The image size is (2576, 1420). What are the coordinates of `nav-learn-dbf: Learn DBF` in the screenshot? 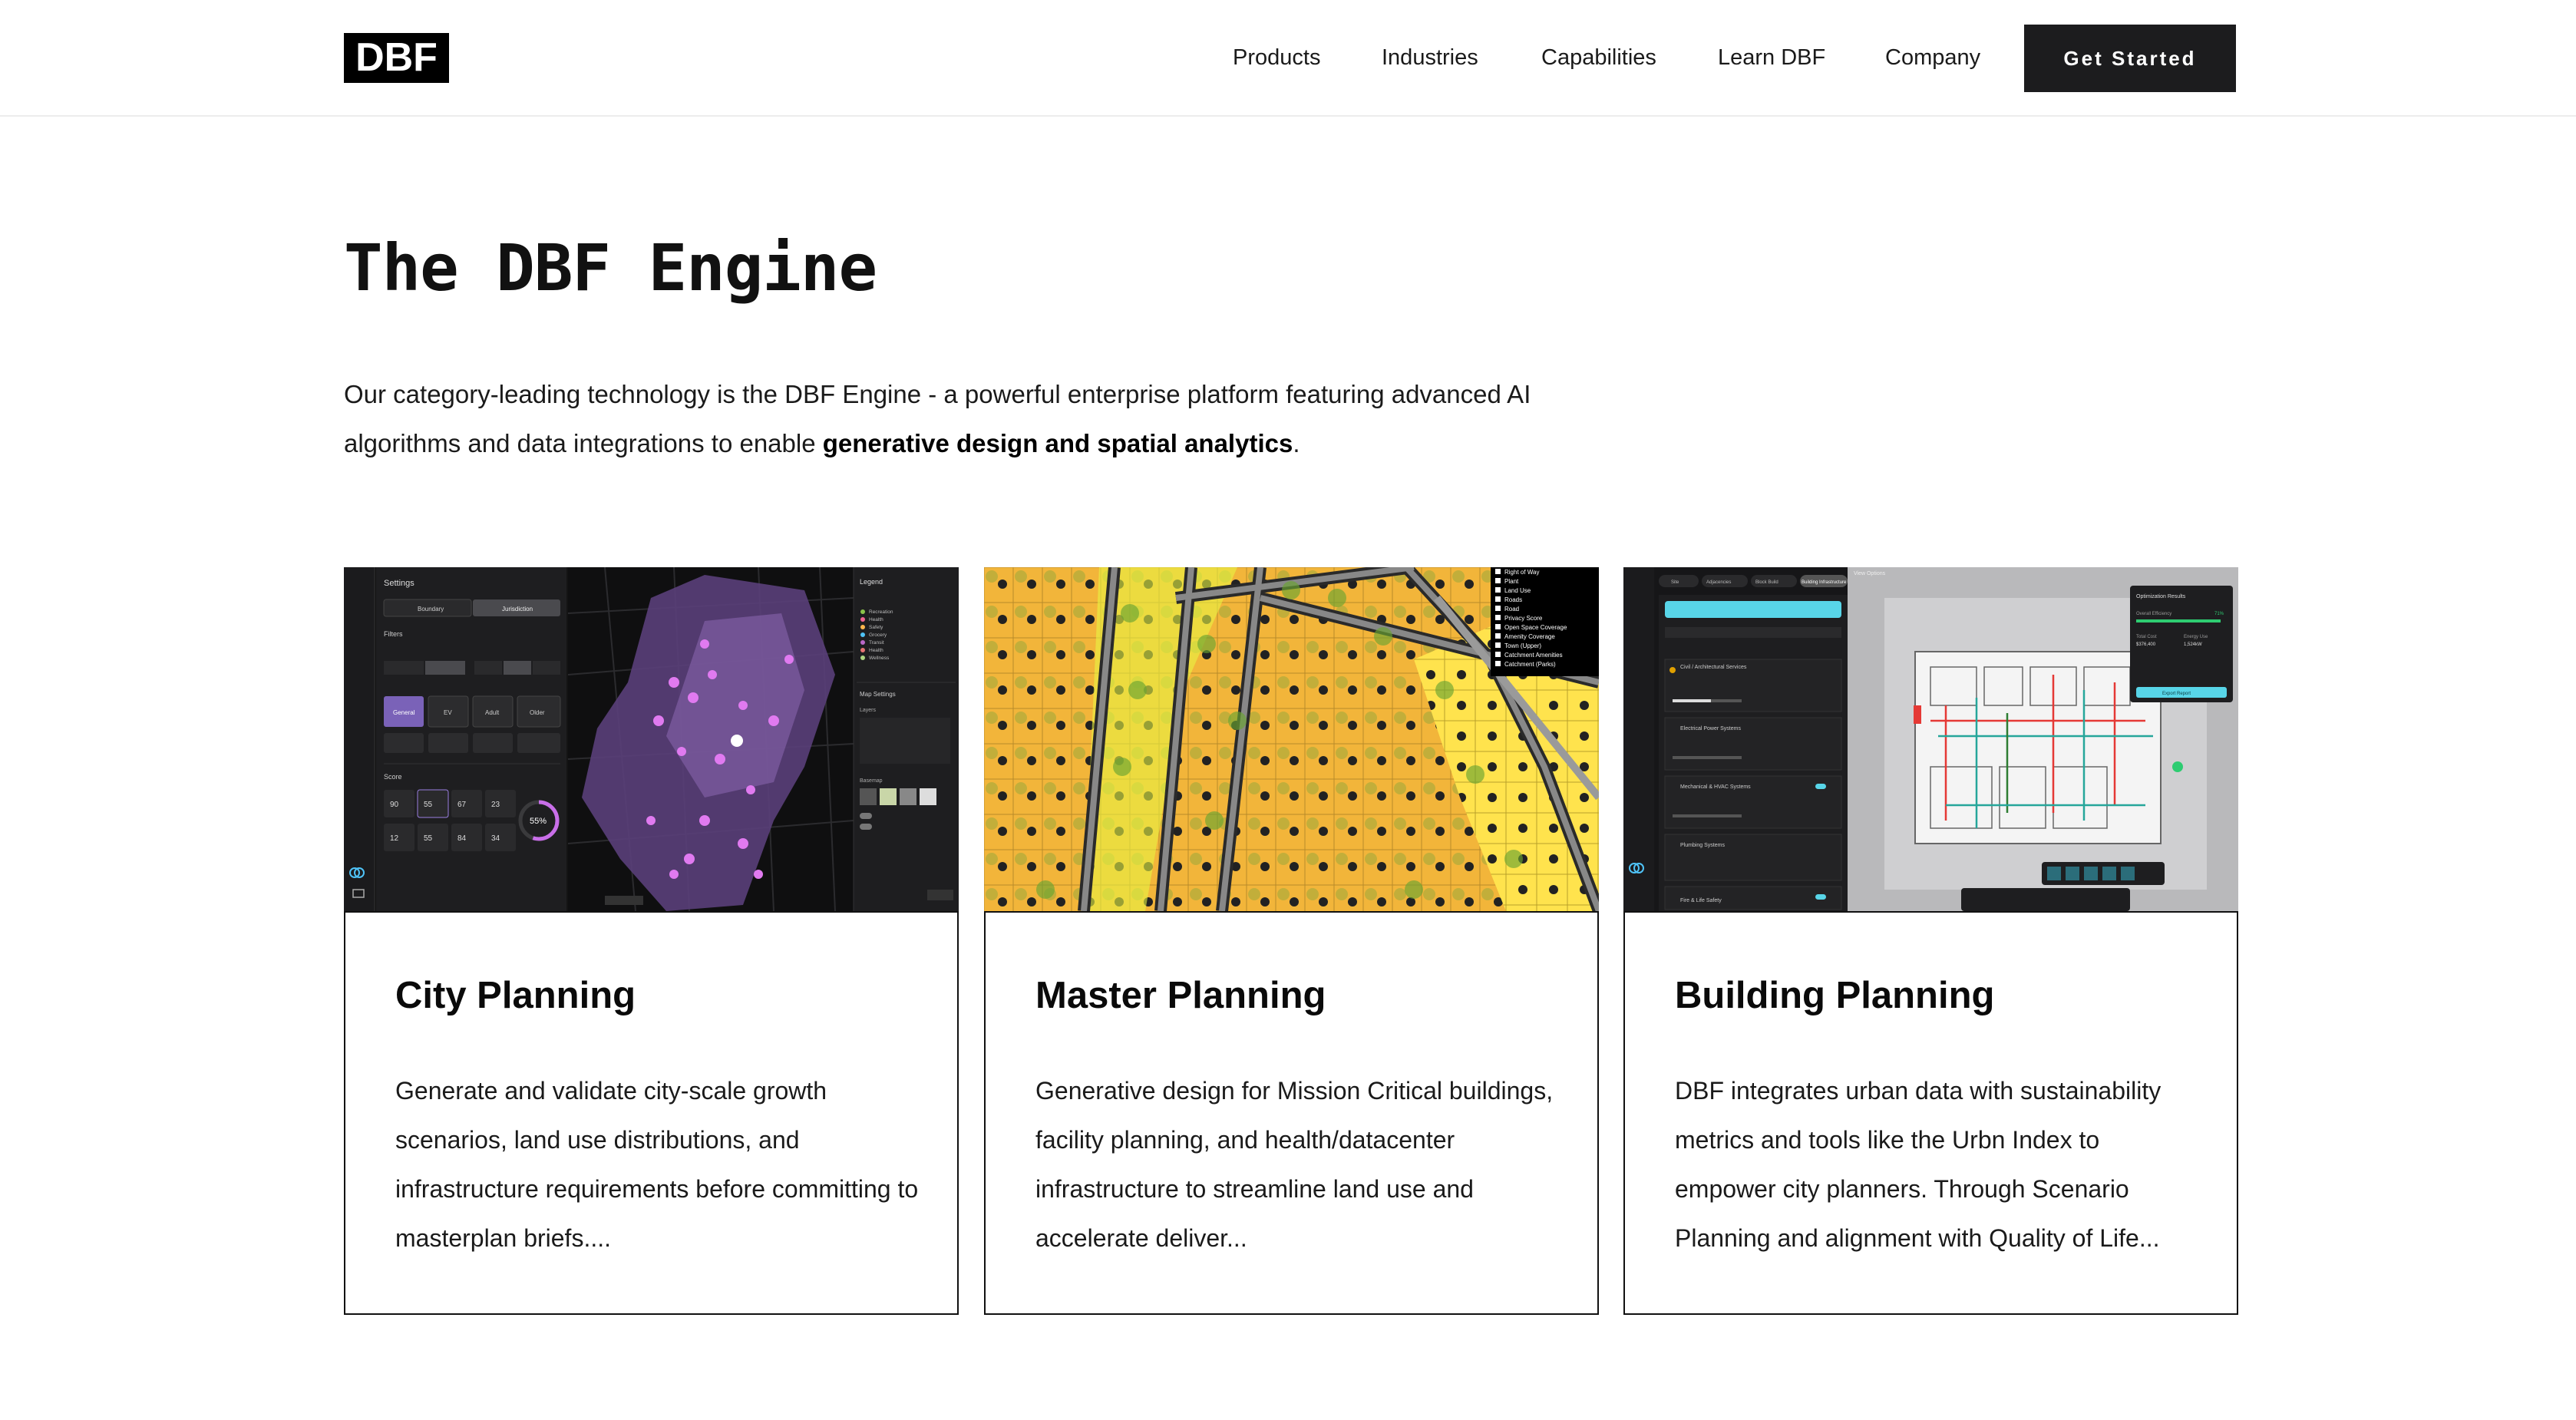 It's located at (1771, 58).